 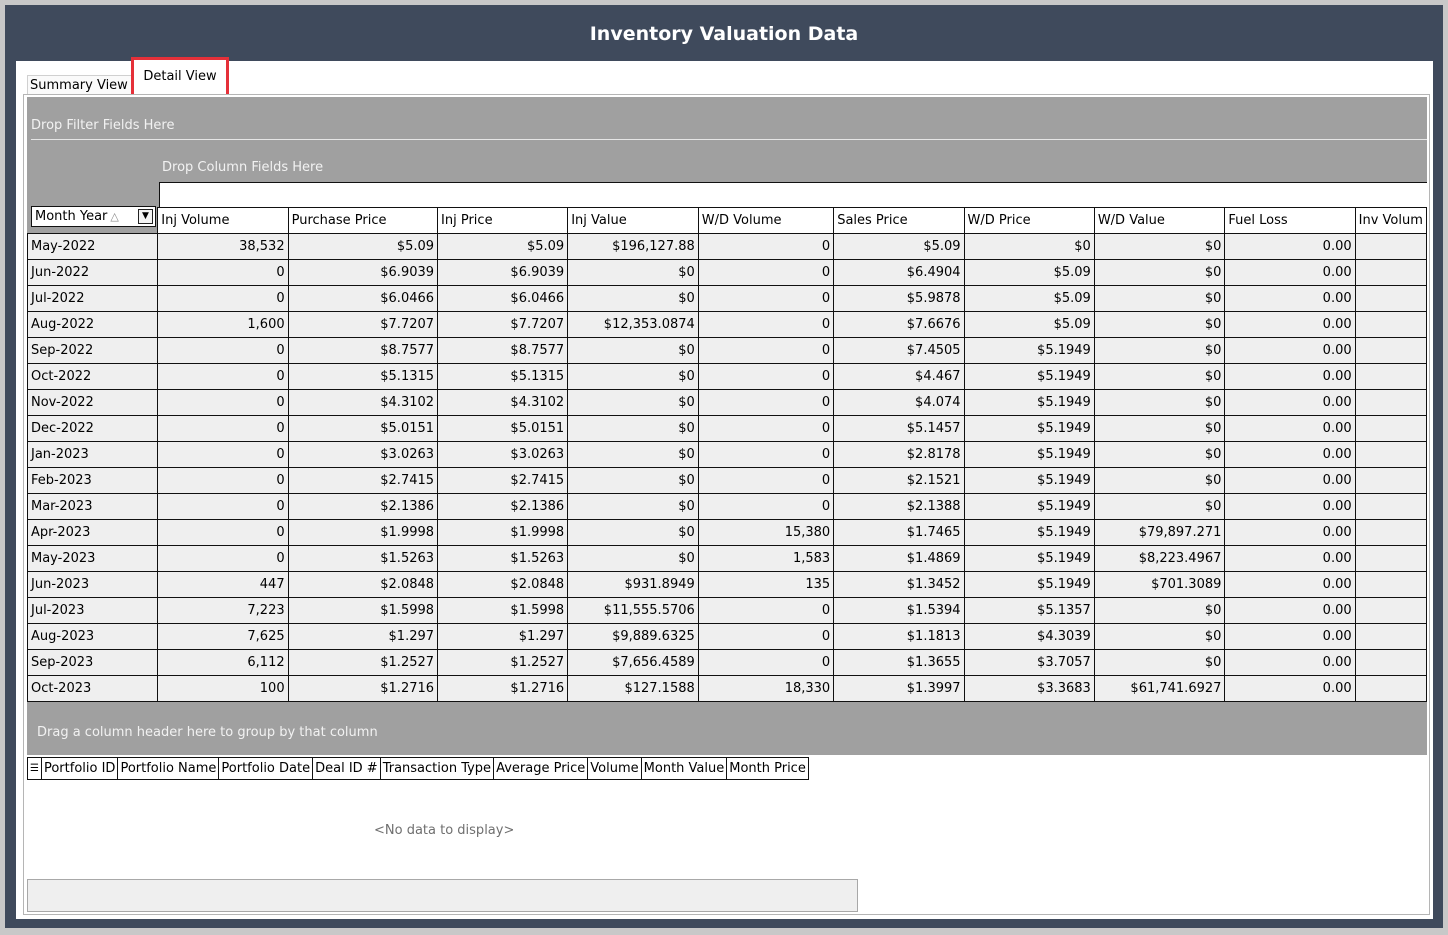 I want to click on table-cell: $2.1386, so click(x=363, y=506).